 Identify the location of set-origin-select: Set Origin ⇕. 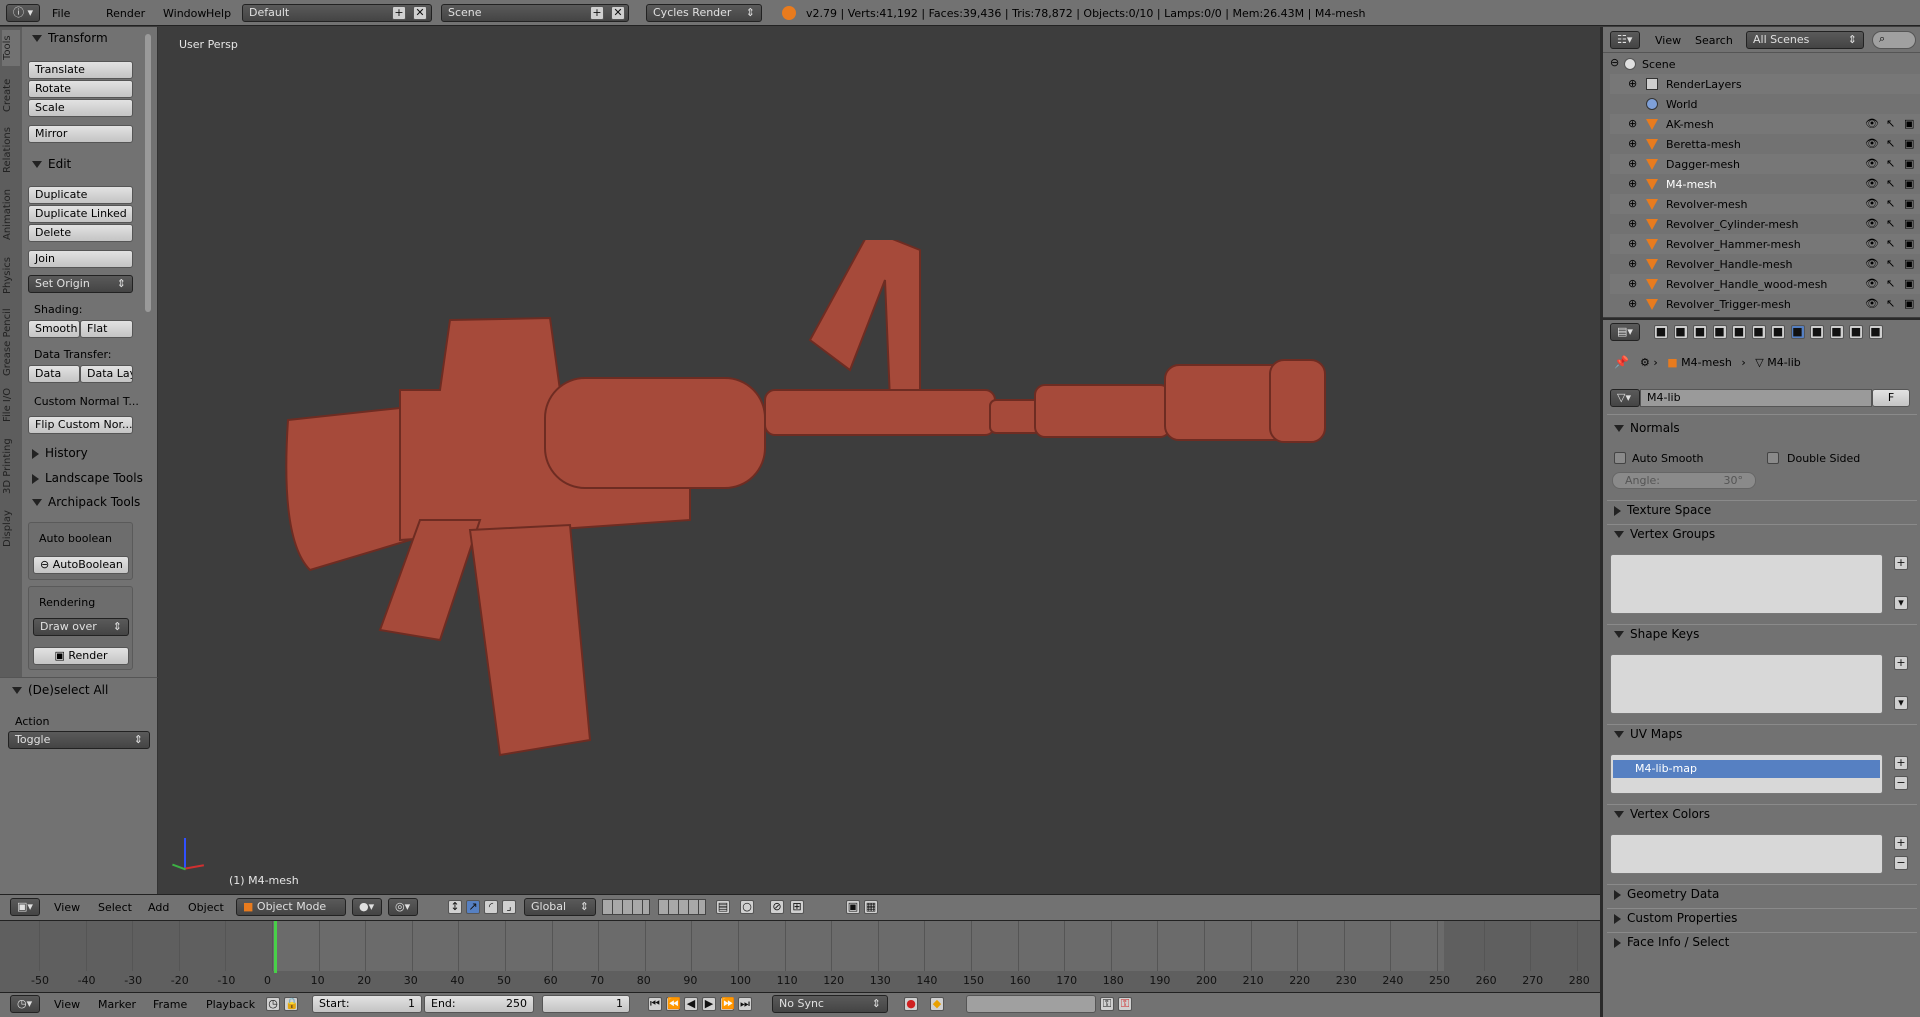
(80, 284).